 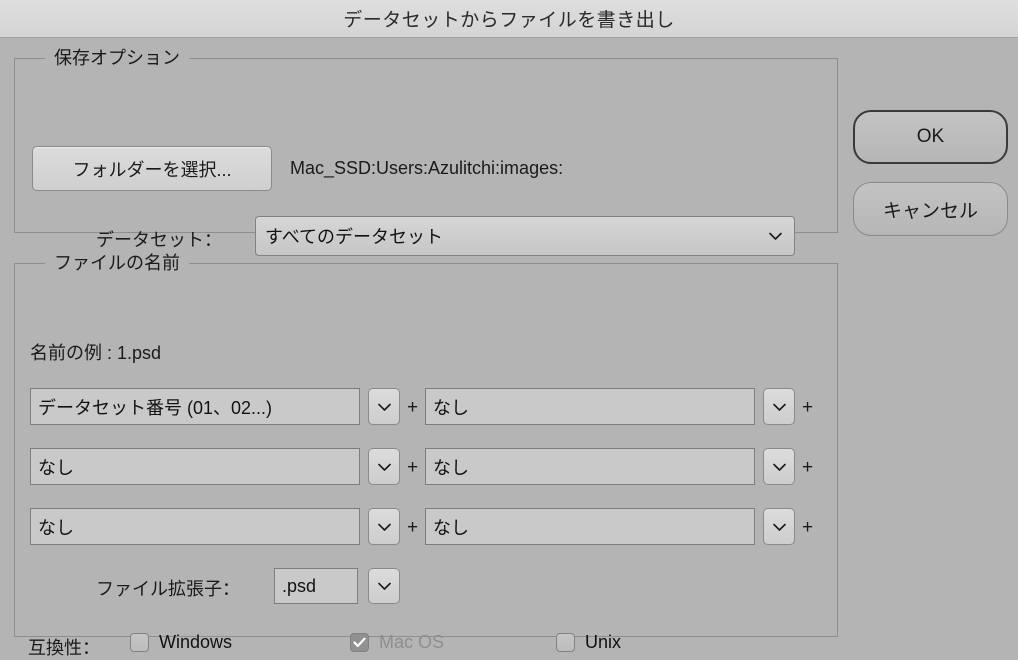 I want to click on file-naming-legend: ファイルの名前, so click(x=117, y=263).